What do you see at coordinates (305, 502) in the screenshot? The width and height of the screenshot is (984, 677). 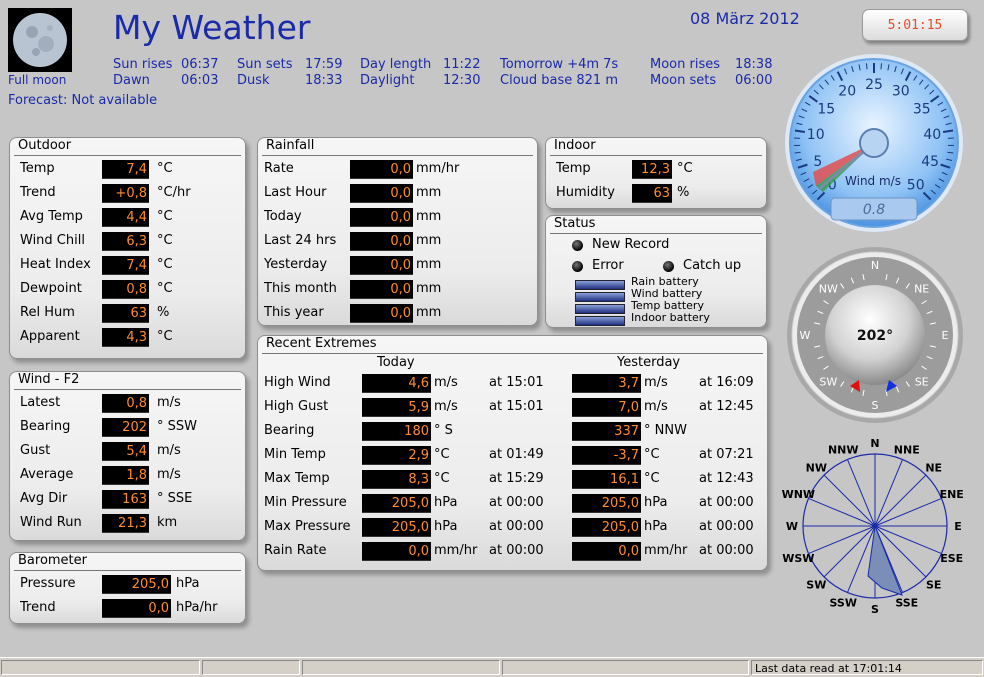 I see `extreme-row-label: Min Pressure` at bounding box center [305, 502].